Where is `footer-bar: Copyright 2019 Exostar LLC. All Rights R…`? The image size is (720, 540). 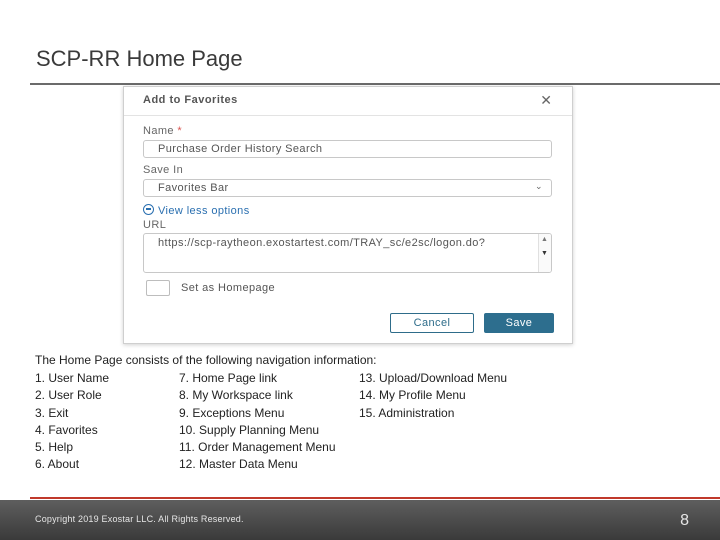
footer-bar: Copyright 2019 Exostar LLC. All Rights R… is located at coordinates (360, 520).